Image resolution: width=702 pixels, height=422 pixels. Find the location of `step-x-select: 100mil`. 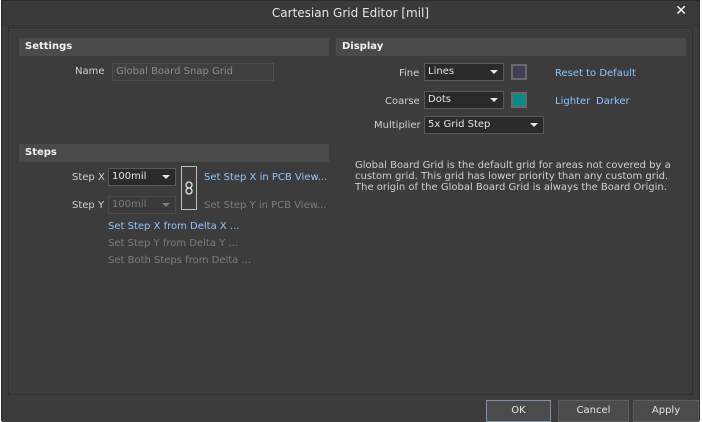

step-x-select: 100mil is located at coordinates (142, 177).